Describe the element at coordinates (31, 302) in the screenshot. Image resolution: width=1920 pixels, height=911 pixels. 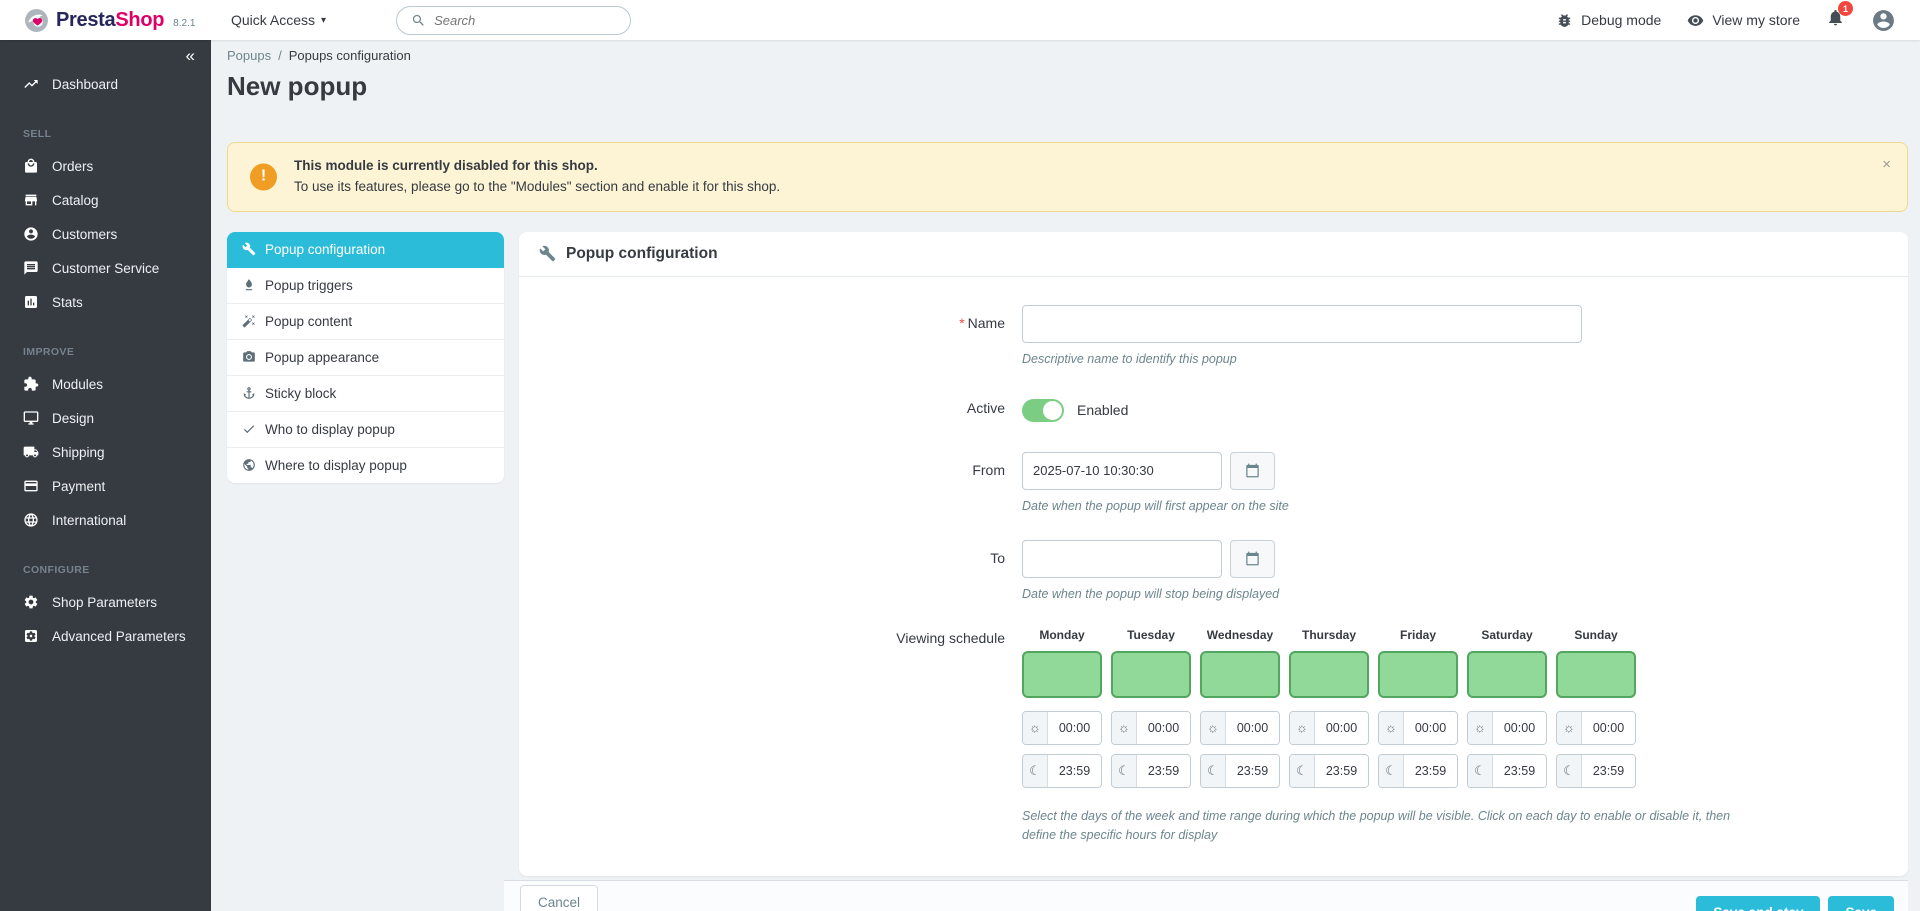
I see `bar-chart-icon` at that location.